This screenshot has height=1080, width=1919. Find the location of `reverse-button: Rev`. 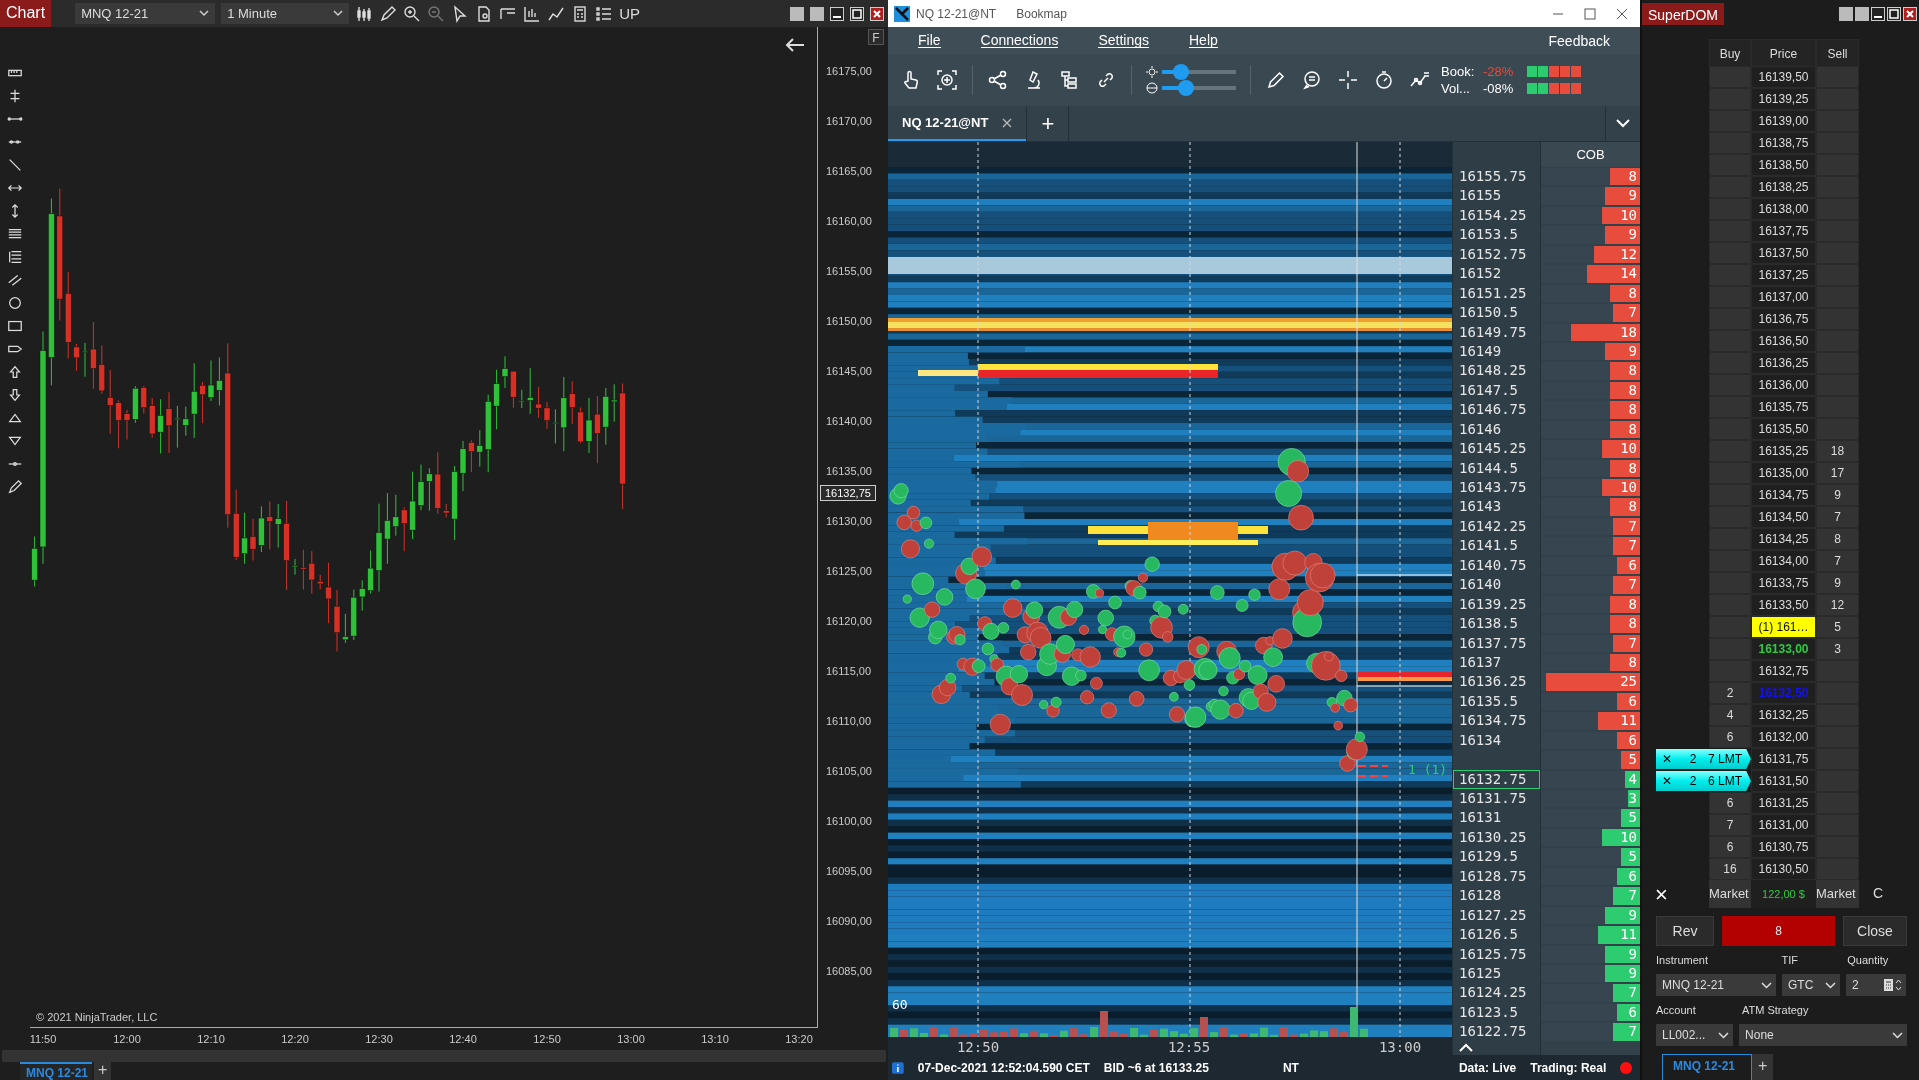

reverse-button: Rev is located at coordinates (1685, 931).